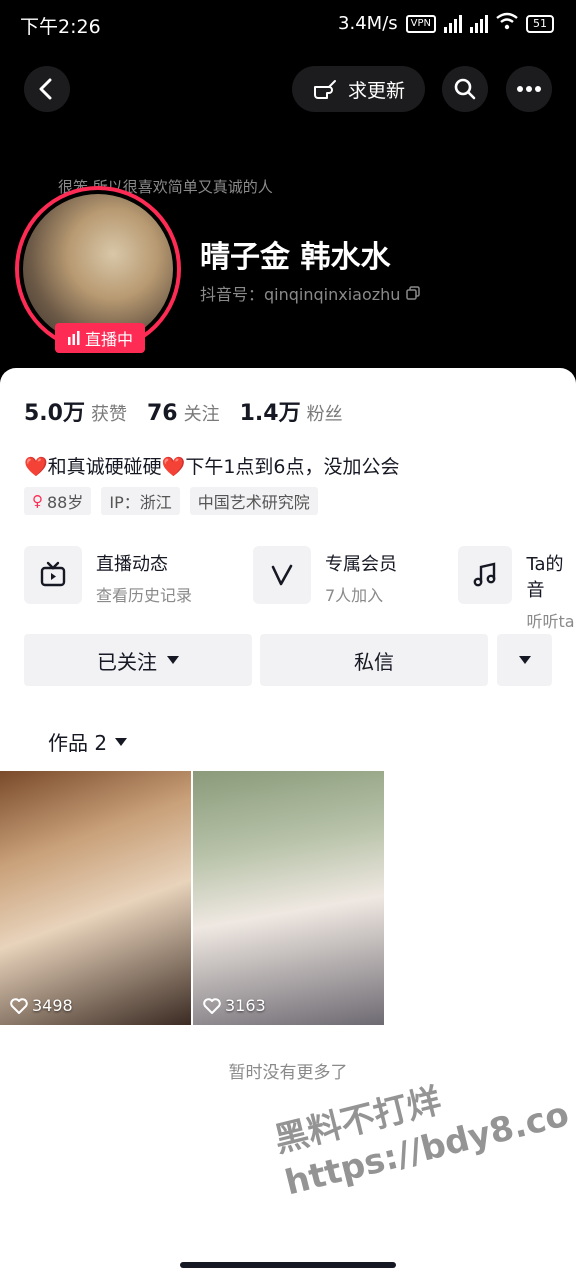  What do you see at coordinates (54, 413) in the screenshot?
I see `stat-number: 5.0万` at bounding box center [54, 413].